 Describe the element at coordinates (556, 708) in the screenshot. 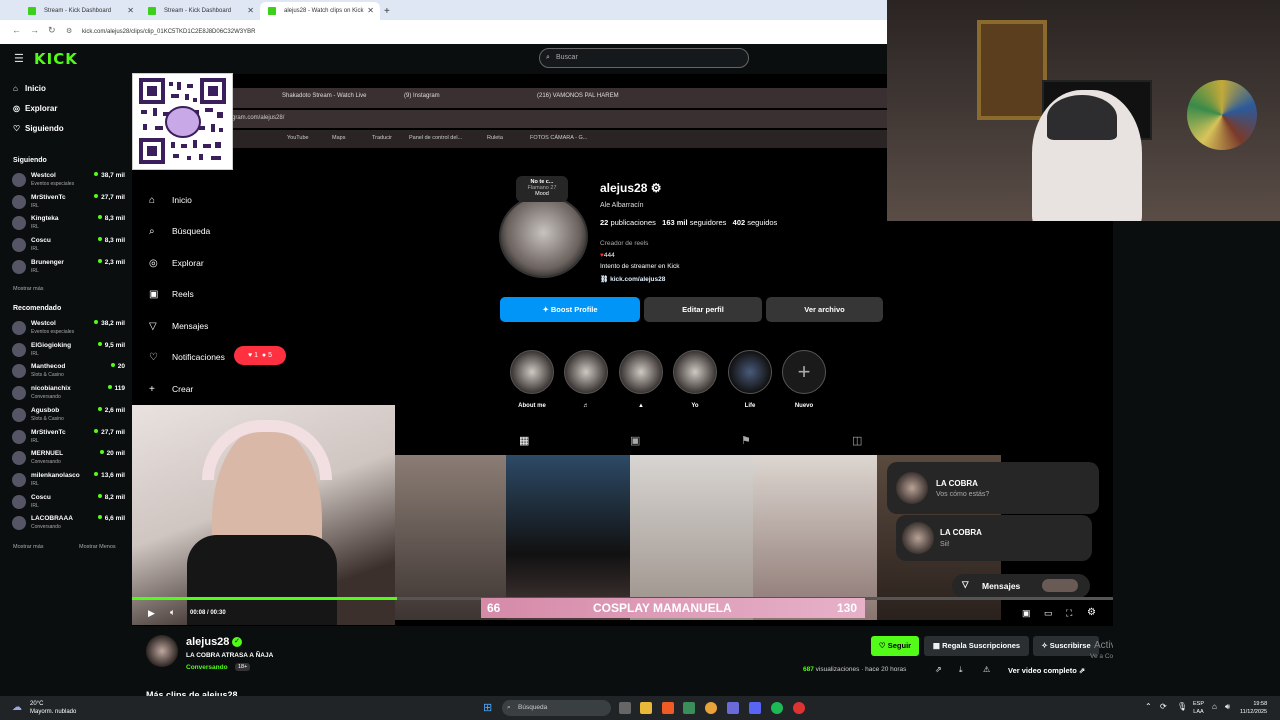

I see `taskbar-search: ⌕ Búsqueda` at that location.